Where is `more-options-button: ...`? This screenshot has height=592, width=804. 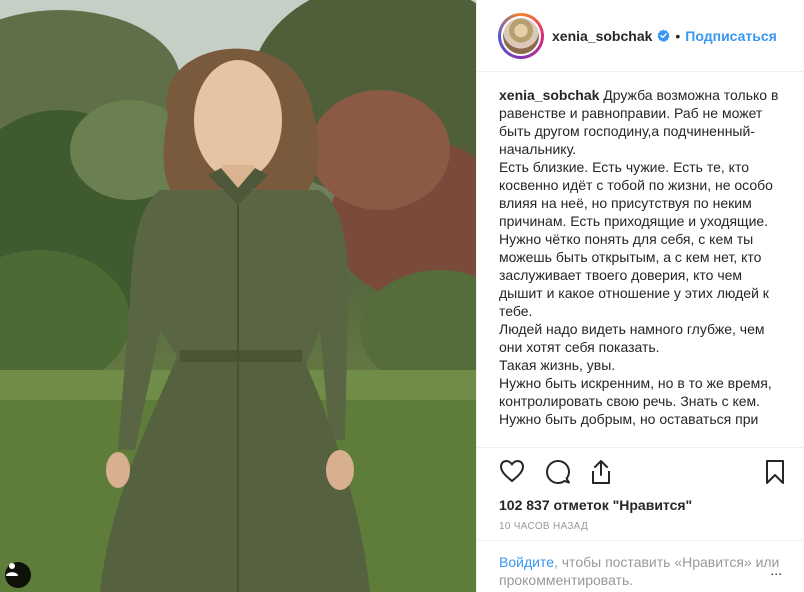 more-options-button: ... is located at coordinates (776, 570).